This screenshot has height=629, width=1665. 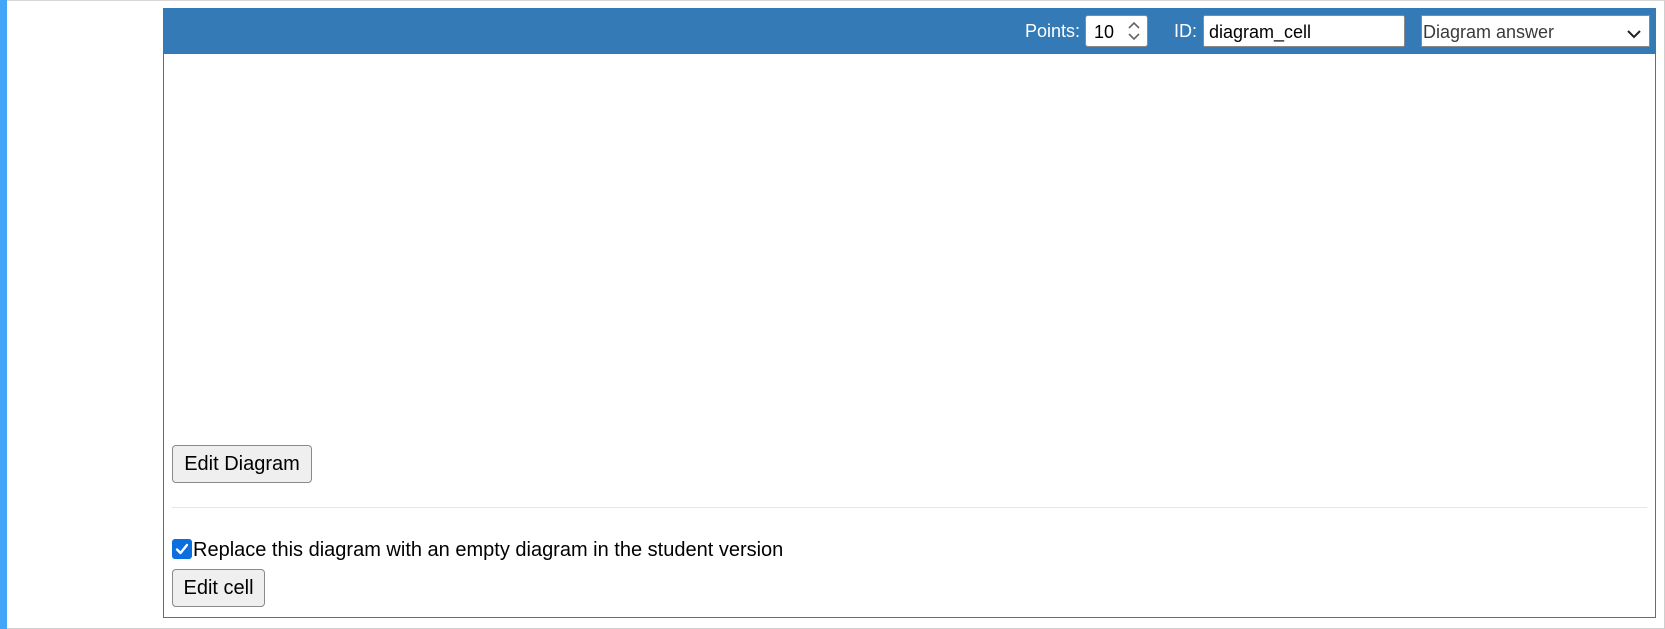 What do you see at coordinates (1634, 32) in the screenshot?
I see `chevron-down-icon` at bounding box center [1634, 32].